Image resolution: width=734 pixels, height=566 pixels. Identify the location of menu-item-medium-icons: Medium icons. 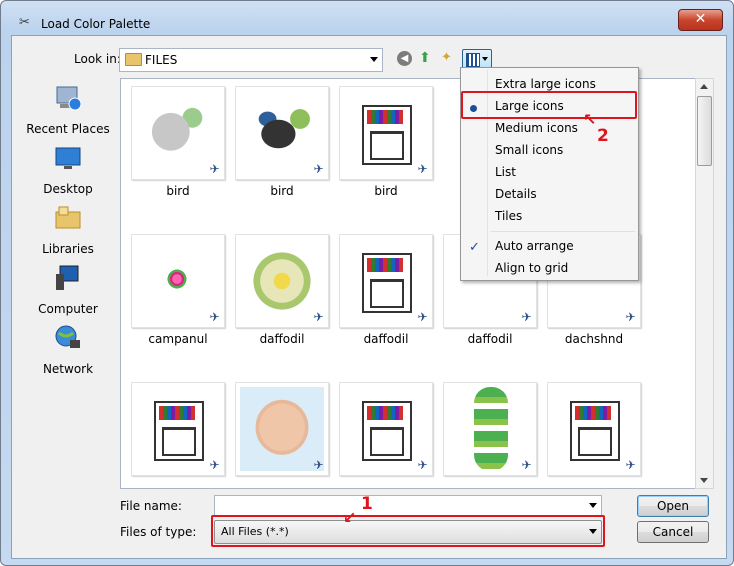
(536, 128).